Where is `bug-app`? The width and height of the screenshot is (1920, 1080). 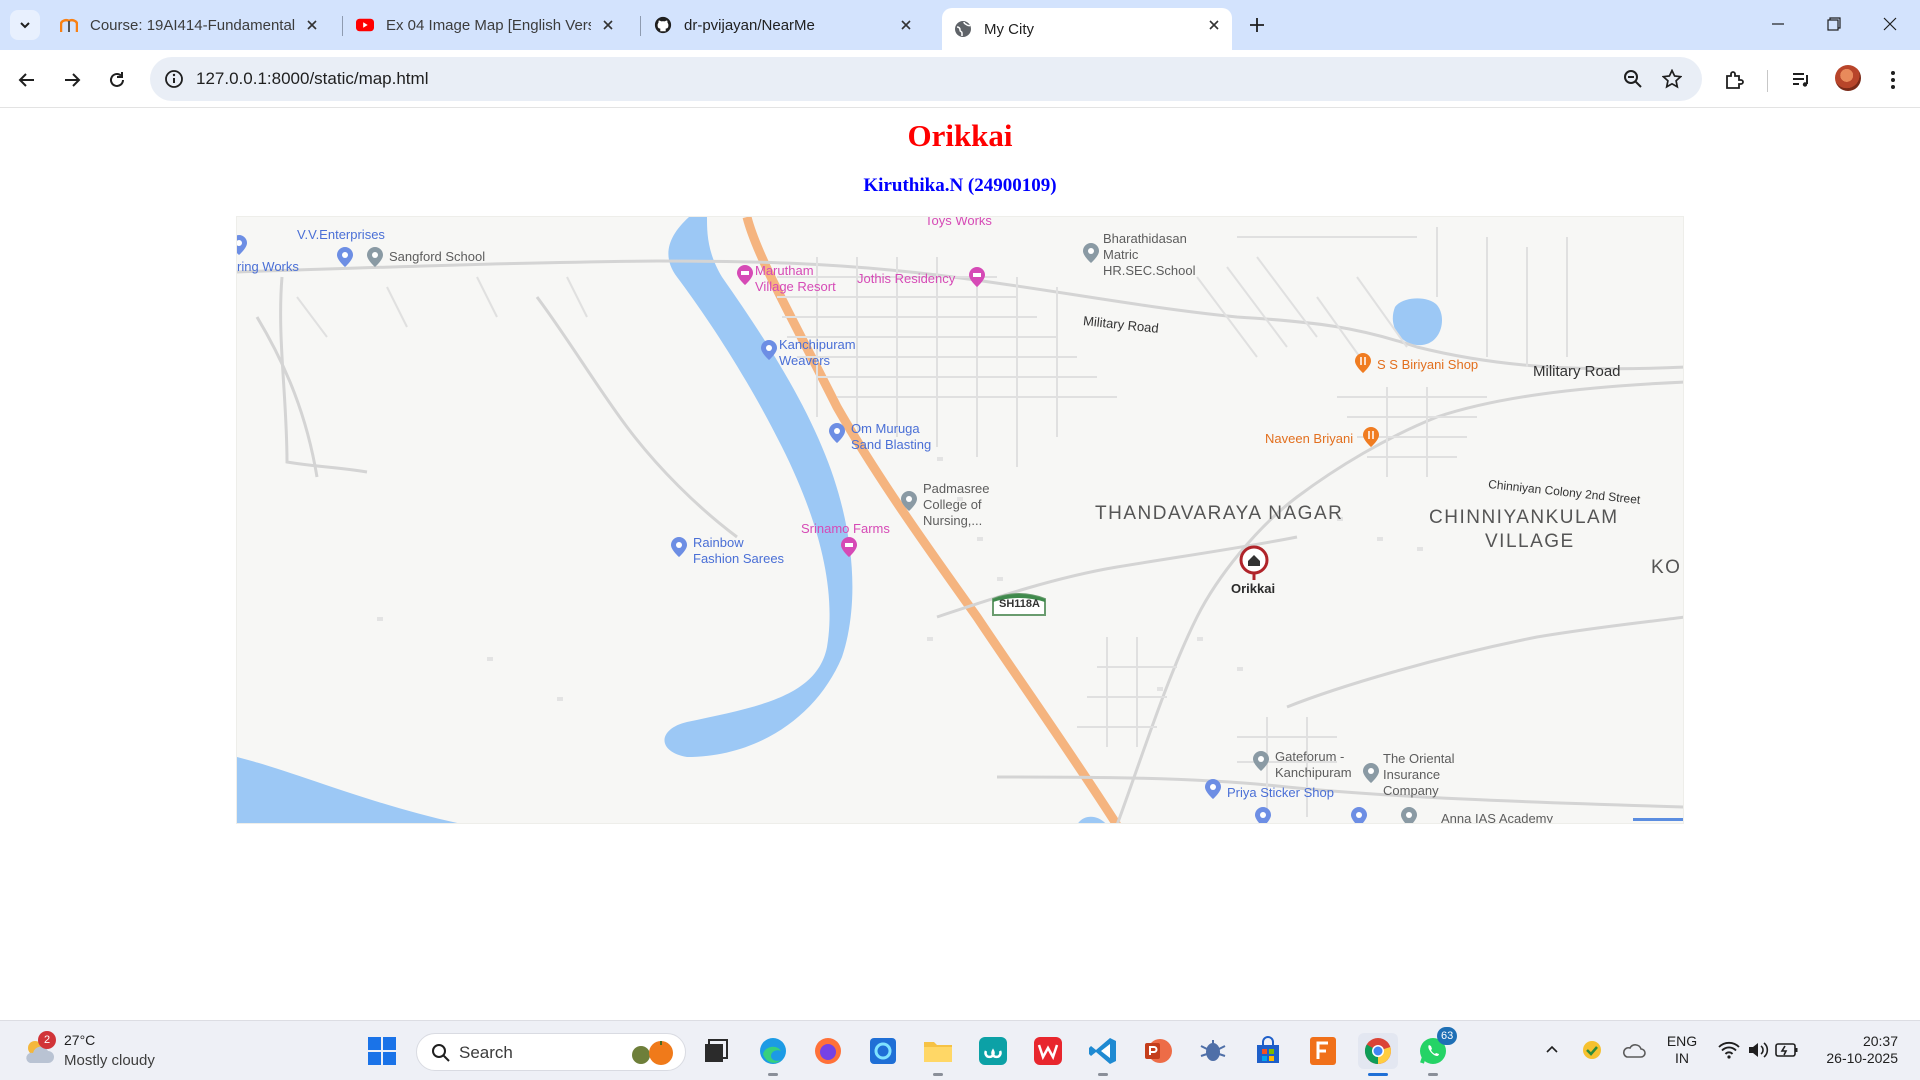
bug-app is located at coordinates (1213, 1051).